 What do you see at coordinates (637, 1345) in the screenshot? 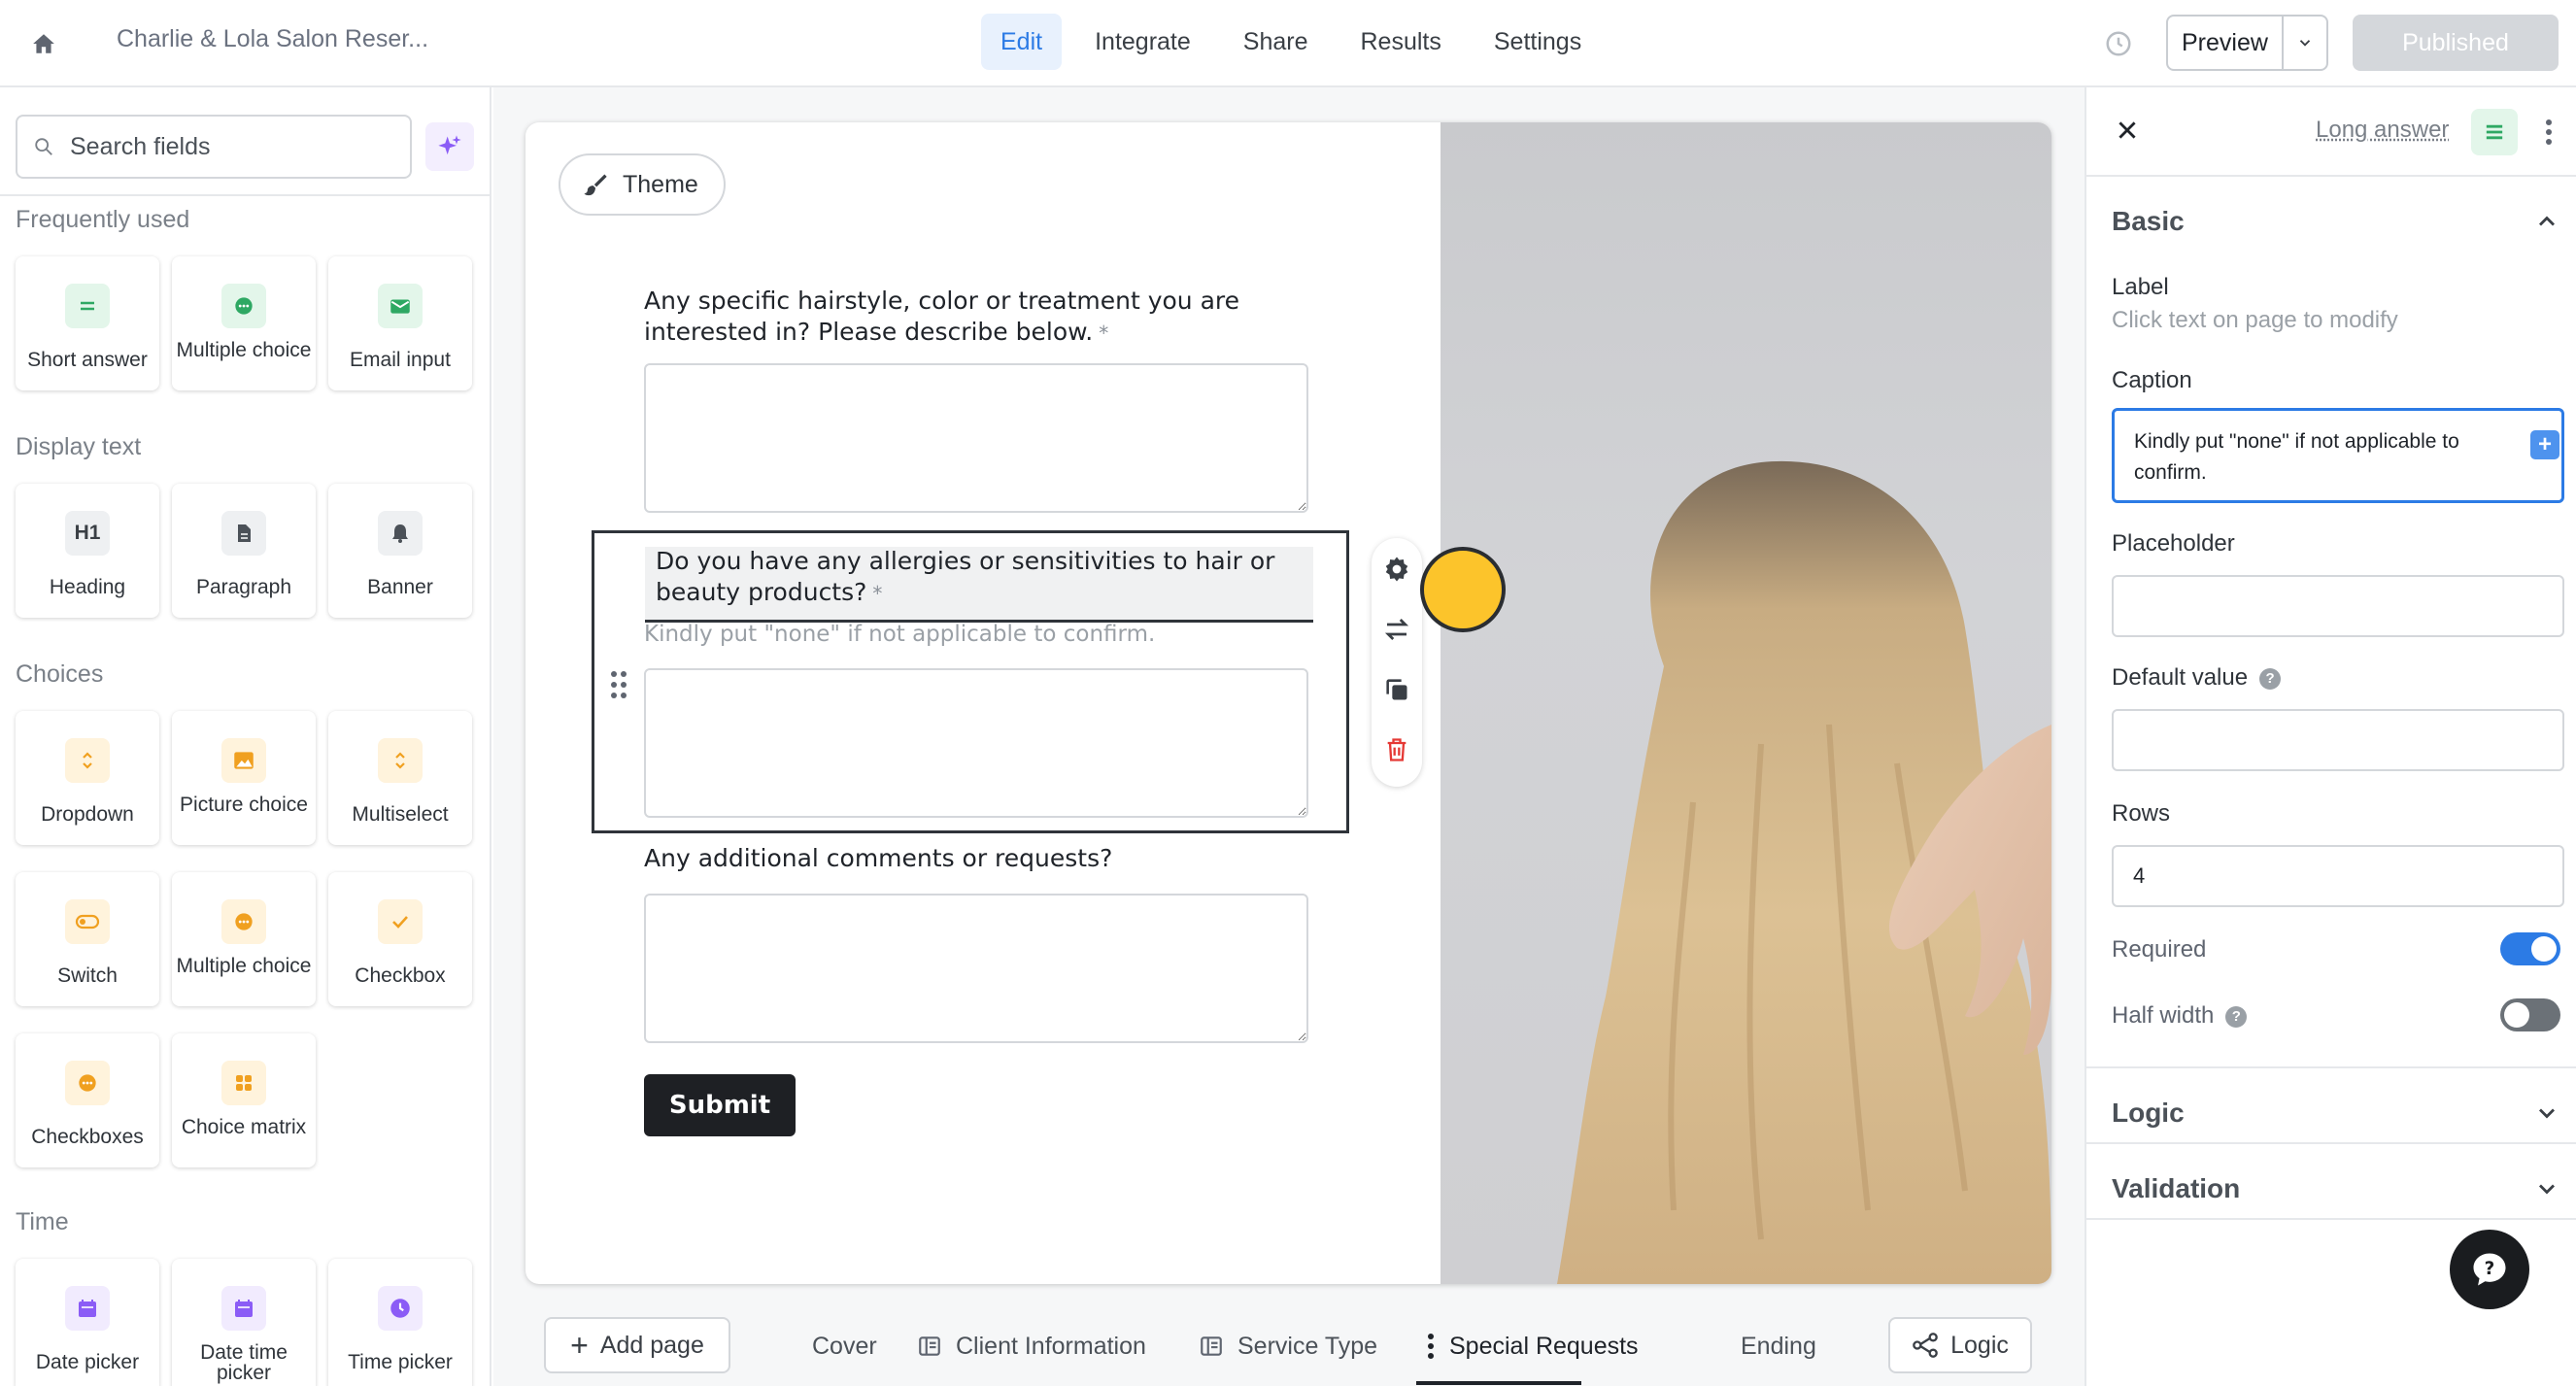
I see `add-page-button: + Add page` at bounding box center [637, 1345].